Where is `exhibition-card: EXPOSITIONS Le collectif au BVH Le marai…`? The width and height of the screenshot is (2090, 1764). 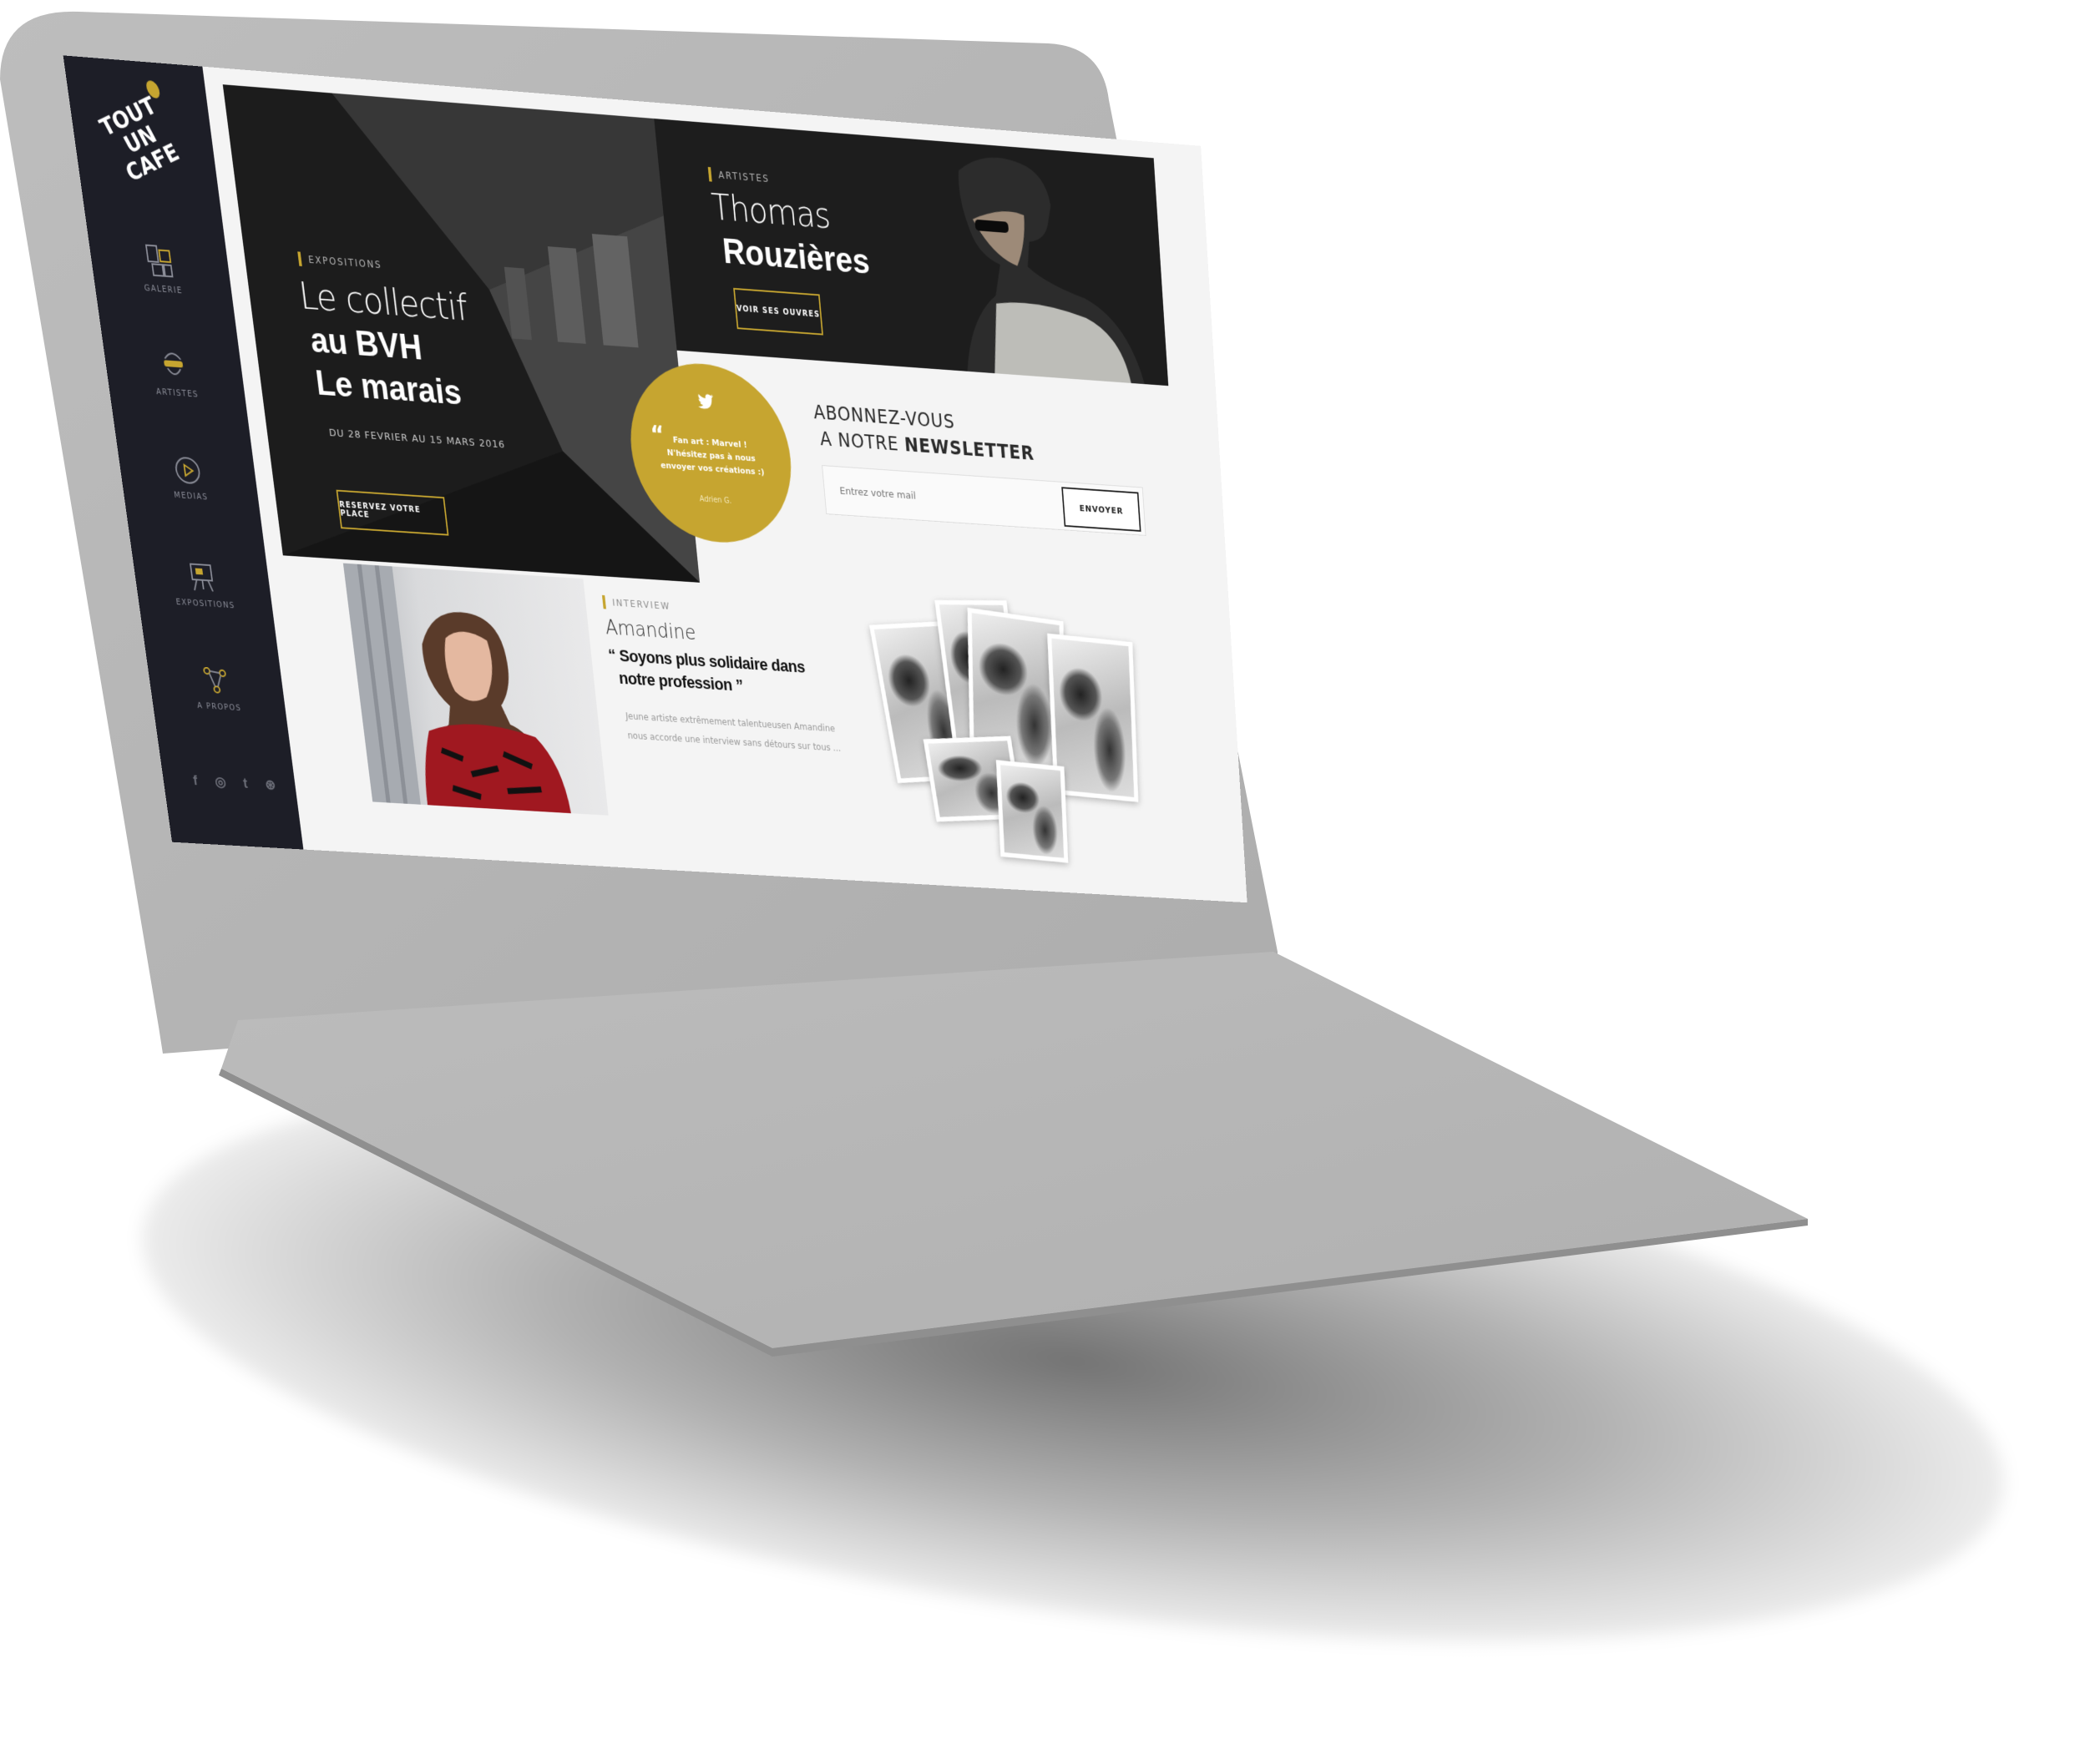 exhibition-card: EXPOSITIONS Le collectif au BVH Le marai… is located at coordinates (461, 333).